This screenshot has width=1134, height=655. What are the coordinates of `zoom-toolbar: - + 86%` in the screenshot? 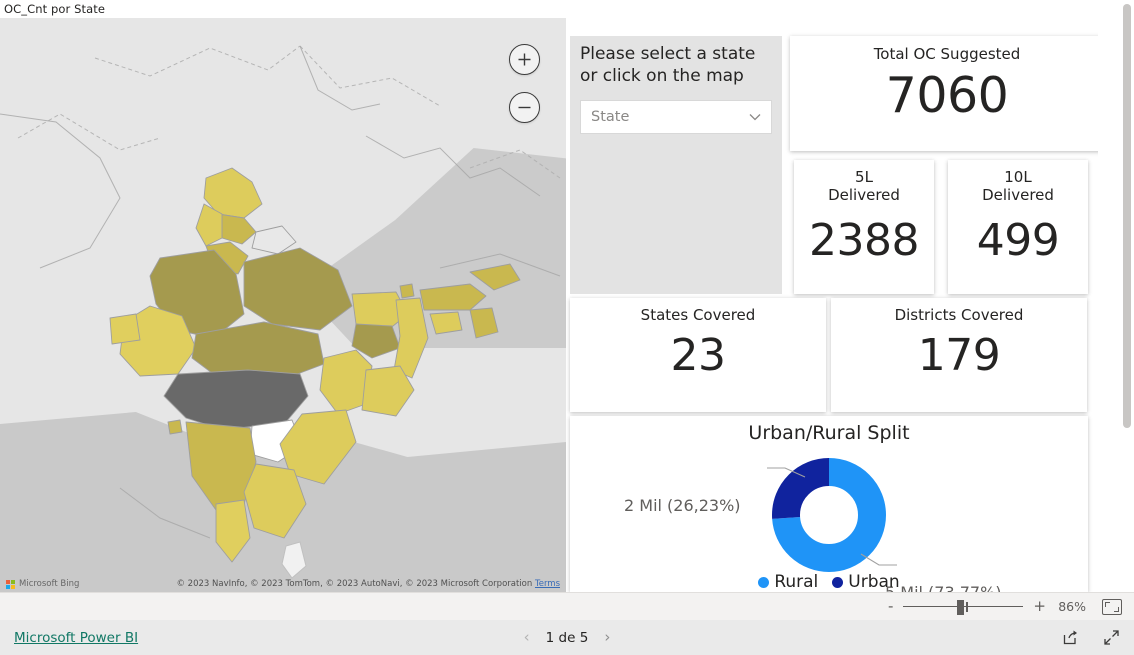 It's located at (567, 606).